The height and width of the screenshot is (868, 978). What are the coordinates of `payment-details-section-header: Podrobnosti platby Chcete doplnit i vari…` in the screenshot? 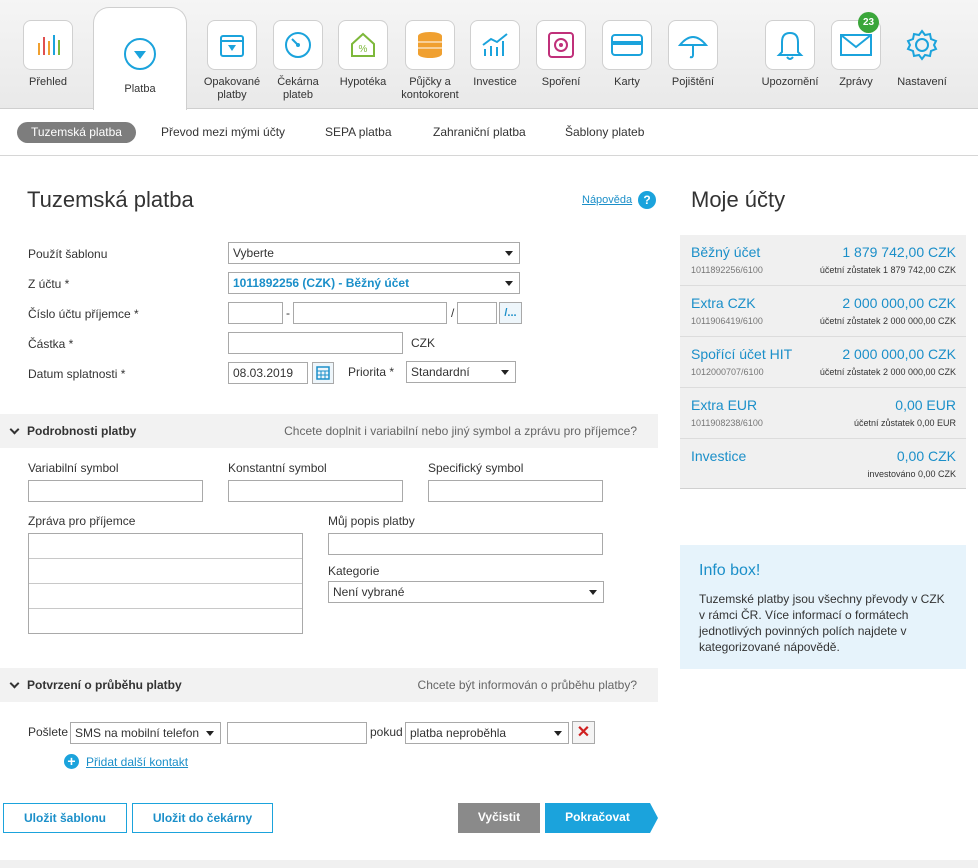 It's located at (329, 431).